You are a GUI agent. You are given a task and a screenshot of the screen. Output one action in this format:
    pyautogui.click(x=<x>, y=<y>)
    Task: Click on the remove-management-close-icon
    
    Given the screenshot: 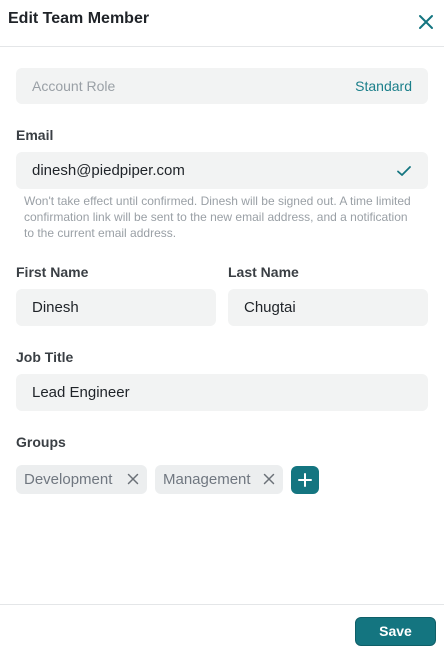 What is the action you would take?
    pyautogui.click(x=269, y=479)
    